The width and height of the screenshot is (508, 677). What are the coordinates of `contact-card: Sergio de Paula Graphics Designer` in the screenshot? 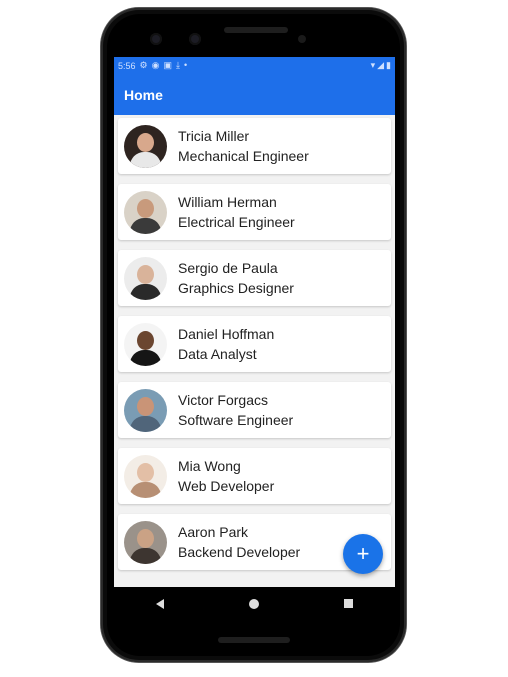 It's located at (254, 278).